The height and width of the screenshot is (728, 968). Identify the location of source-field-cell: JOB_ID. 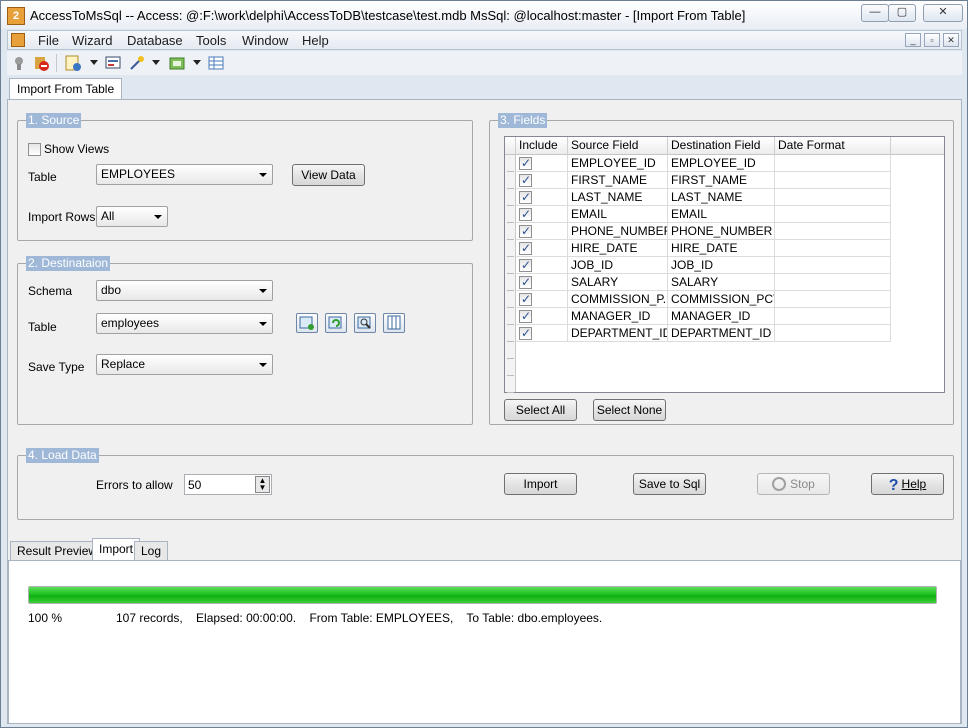
(618, 265).